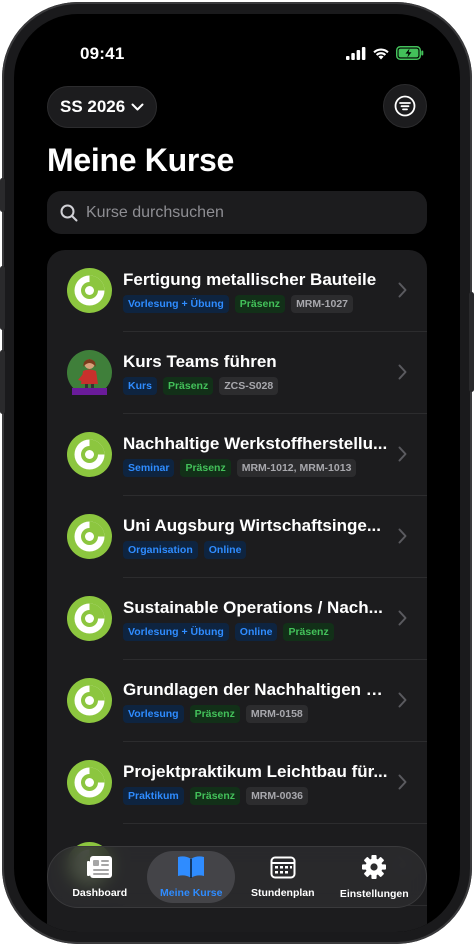 Image resolution: width=474 pixels, height=946 pixels. Describe the element at coordinates (191, 893) in the screenshot. I see `tab-label: Meine Kurse` at that location.